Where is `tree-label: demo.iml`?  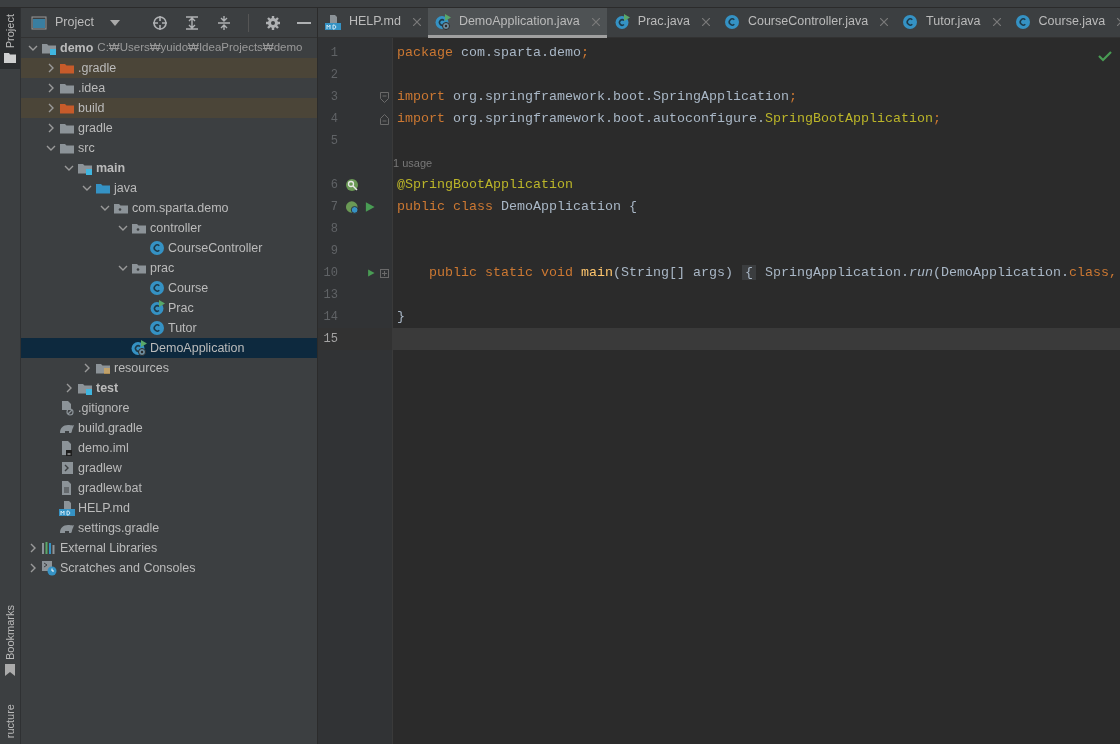
tree-label: demo.iml is located at coordinates (103, 448).